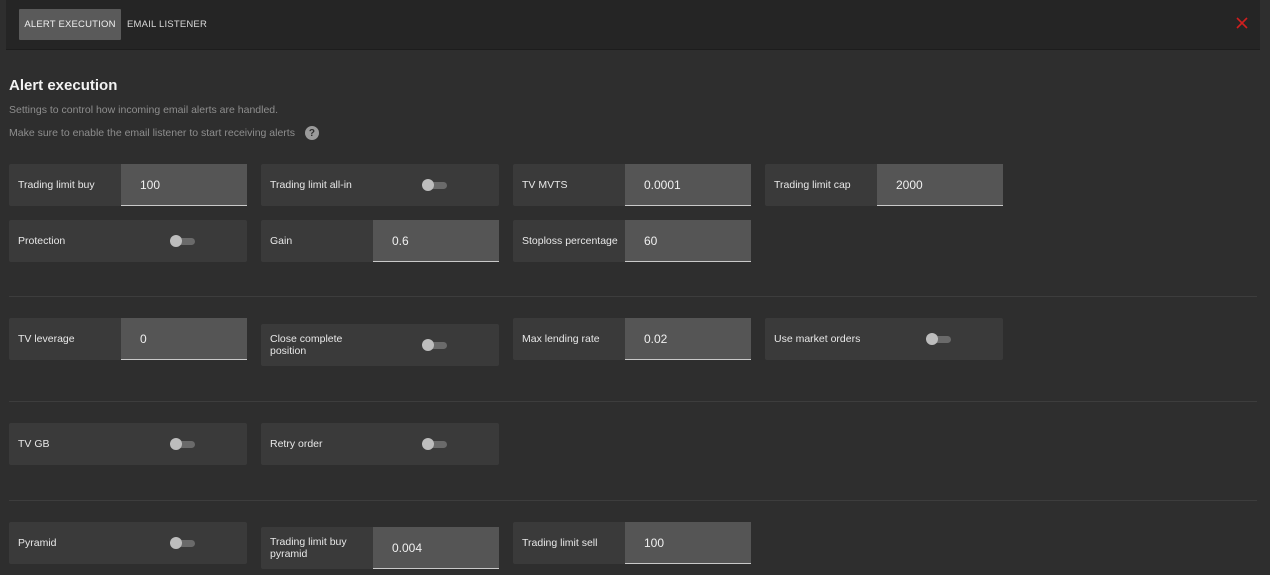 This screenshot has height=575, width=1270. Describe the element at coordinates (184, 339) in the screenshot. I see `tv-leverage-input` at that location.